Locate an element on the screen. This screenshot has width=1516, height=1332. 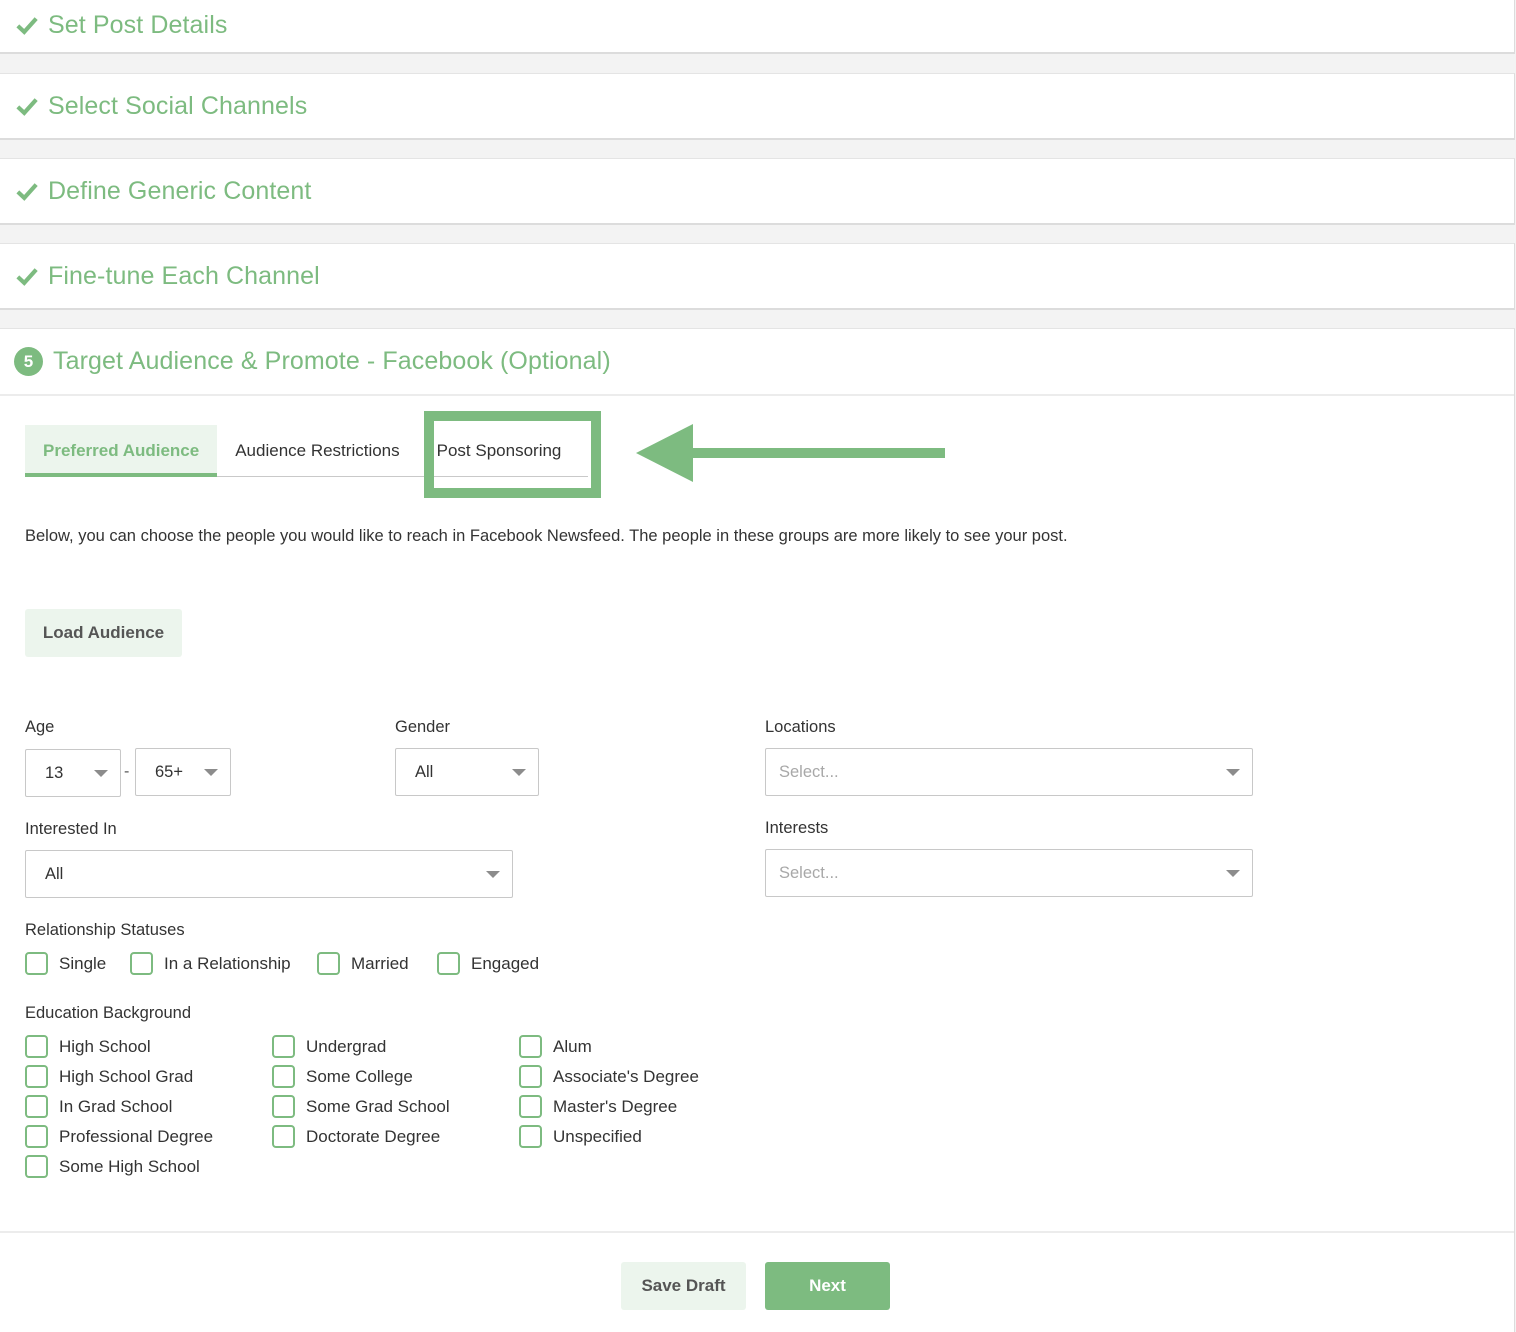
next-button: Next is located at coordinates (827, 1286).